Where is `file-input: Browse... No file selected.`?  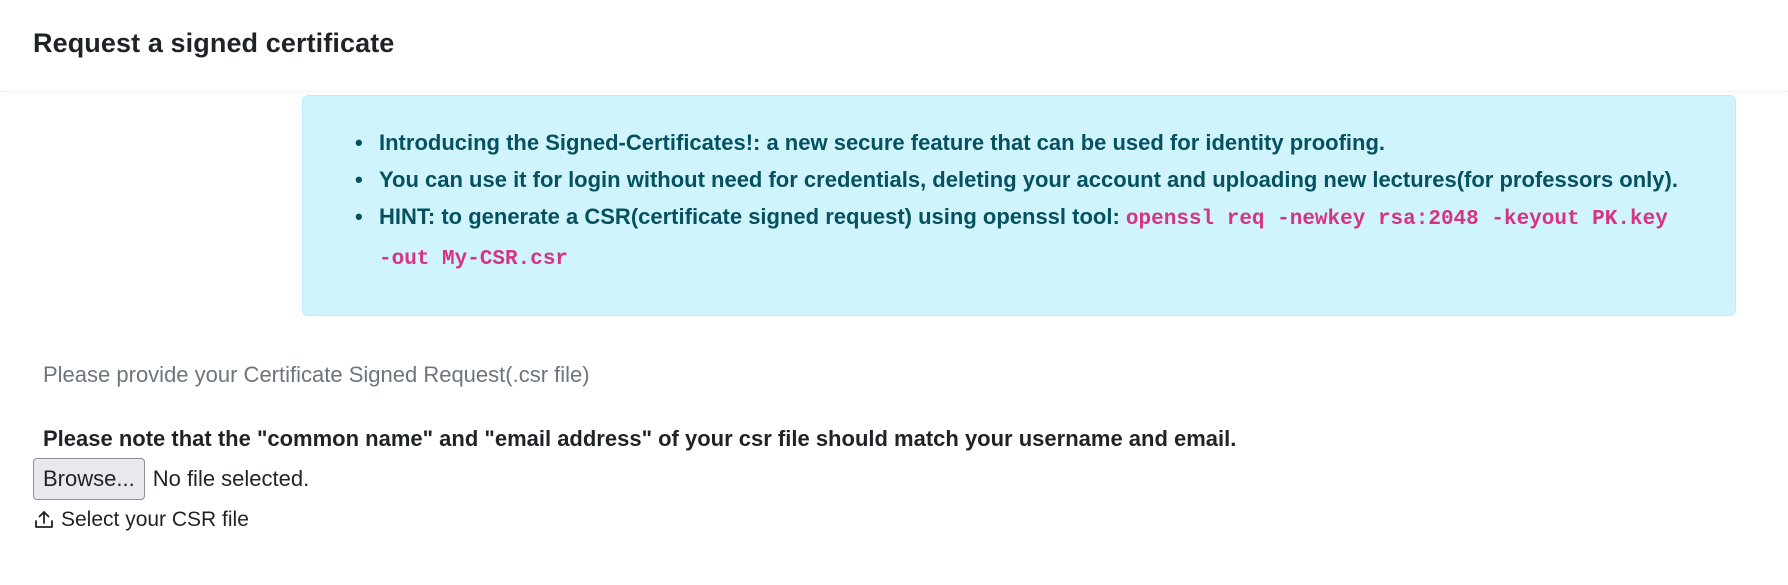
file-input: Browse... No file selected. is located at coordinates (171, 479).